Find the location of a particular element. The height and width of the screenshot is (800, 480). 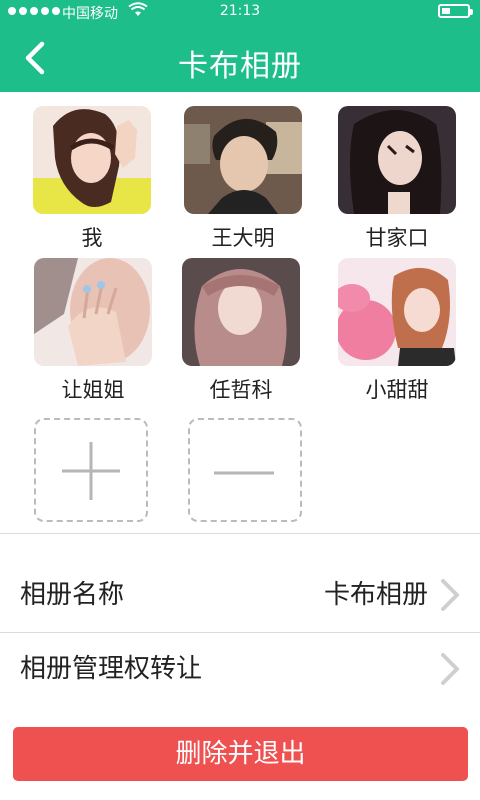

member-name: 让姐姐 is located at coordinates (93, 390).